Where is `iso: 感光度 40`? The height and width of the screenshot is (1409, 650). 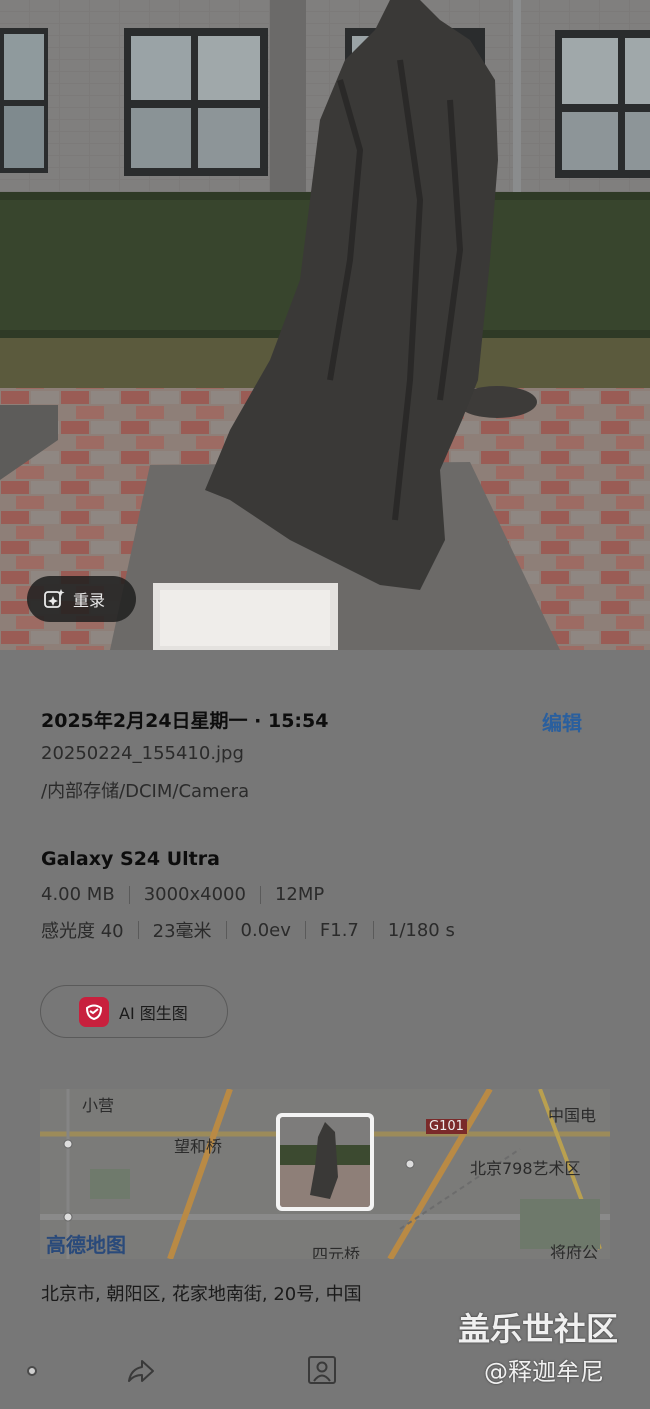 iso: 感光度 40 is located at coordinates (82, 931).